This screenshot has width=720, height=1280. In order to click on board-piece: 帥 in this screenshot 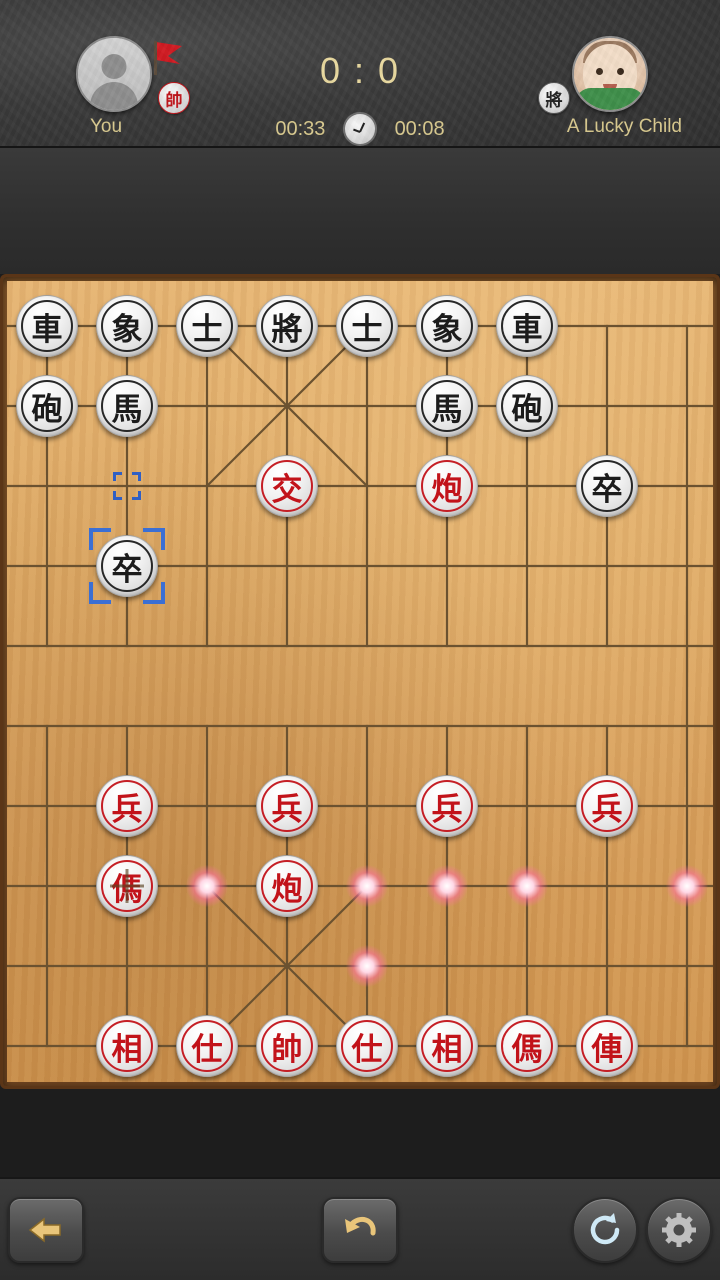, I will do `click(287, 1046)`.